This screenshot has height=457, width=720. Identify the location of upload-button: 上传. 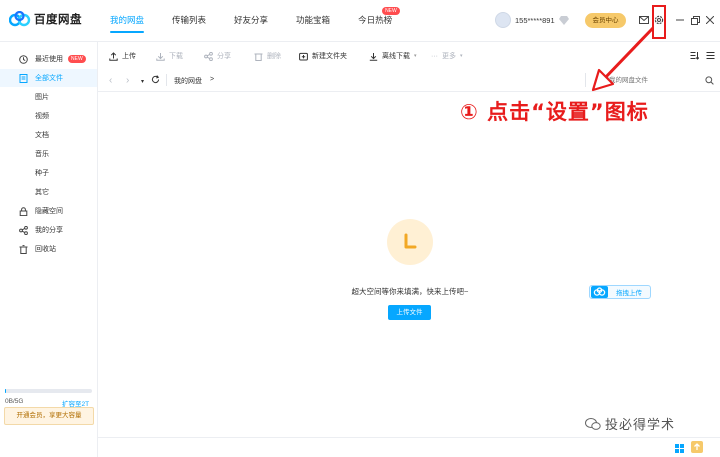
(122, 56).